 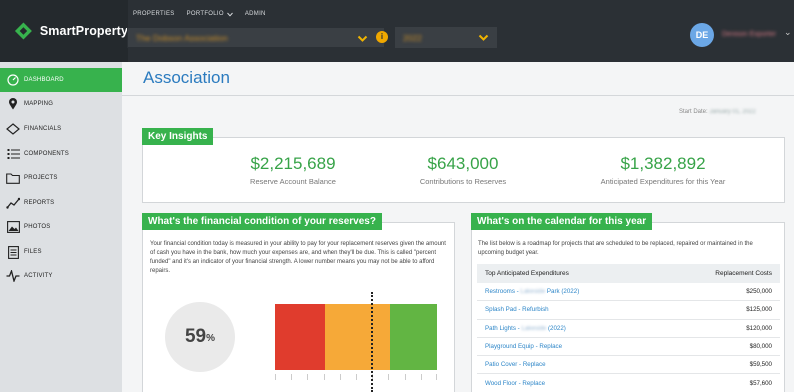 What do you see at coordinates (255, 14) in the screenshot?
I see `nav-admin: ADMIN` at bounding box center [255, 14].